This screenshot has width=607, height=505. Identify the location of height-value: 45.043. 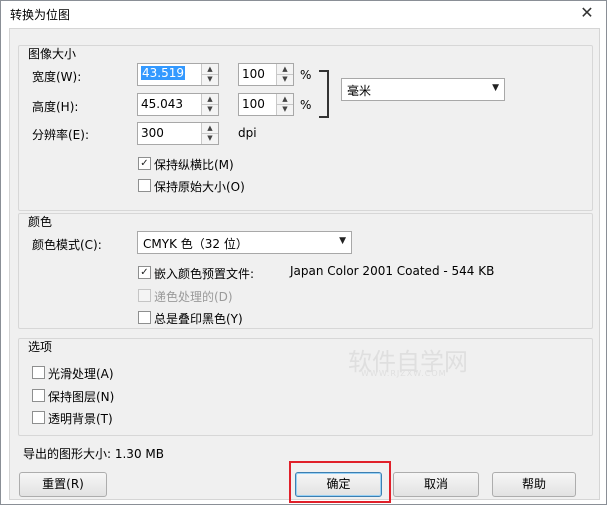
(162, 104).